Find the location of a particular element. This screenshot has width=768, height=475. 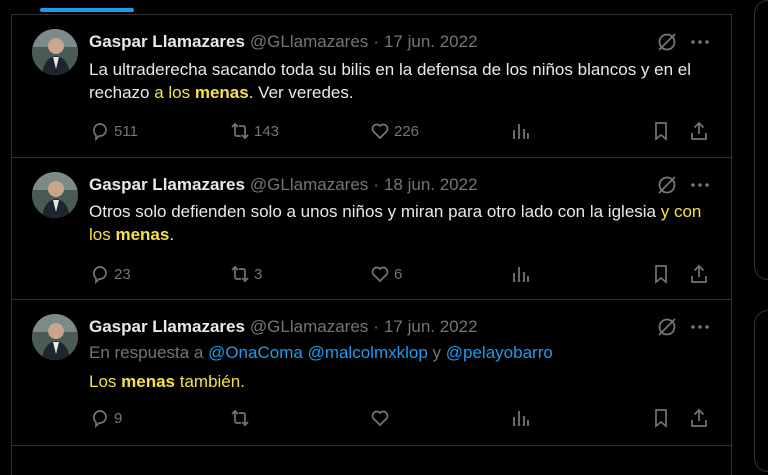

reply-button: 511 is located at coordinates (114, 131).